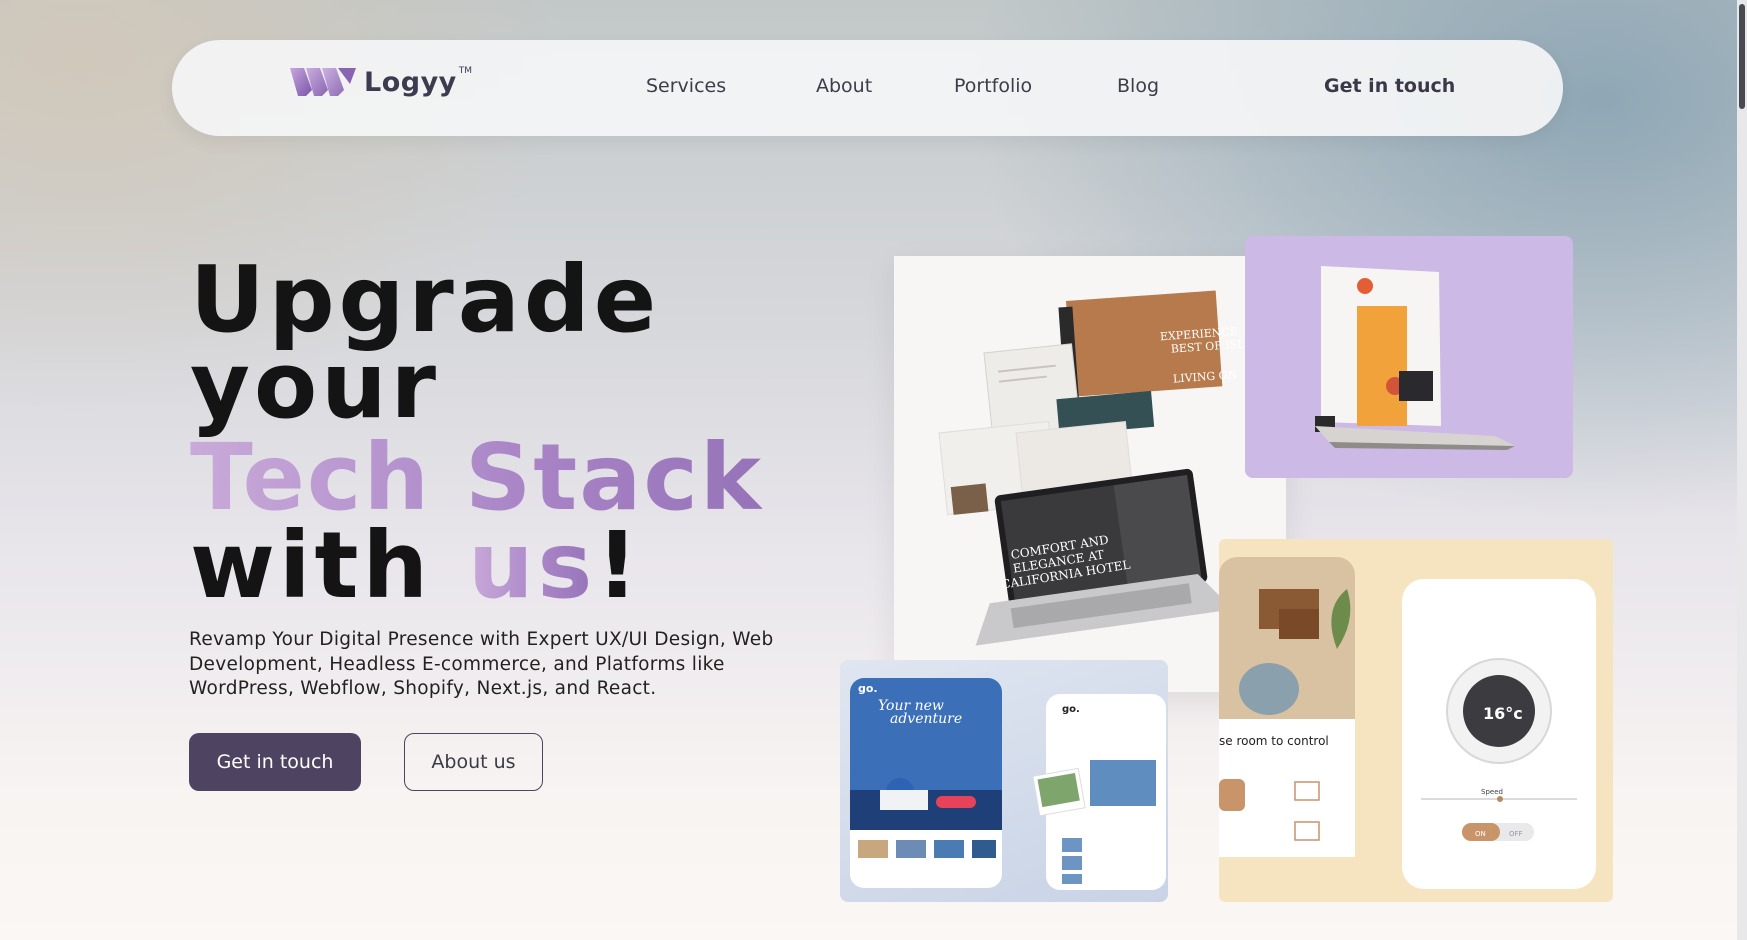  What do you see at coordinates (1742, 470) in the screenshot?
I see `page-scrollbar` at bounding box center [1742, 470].